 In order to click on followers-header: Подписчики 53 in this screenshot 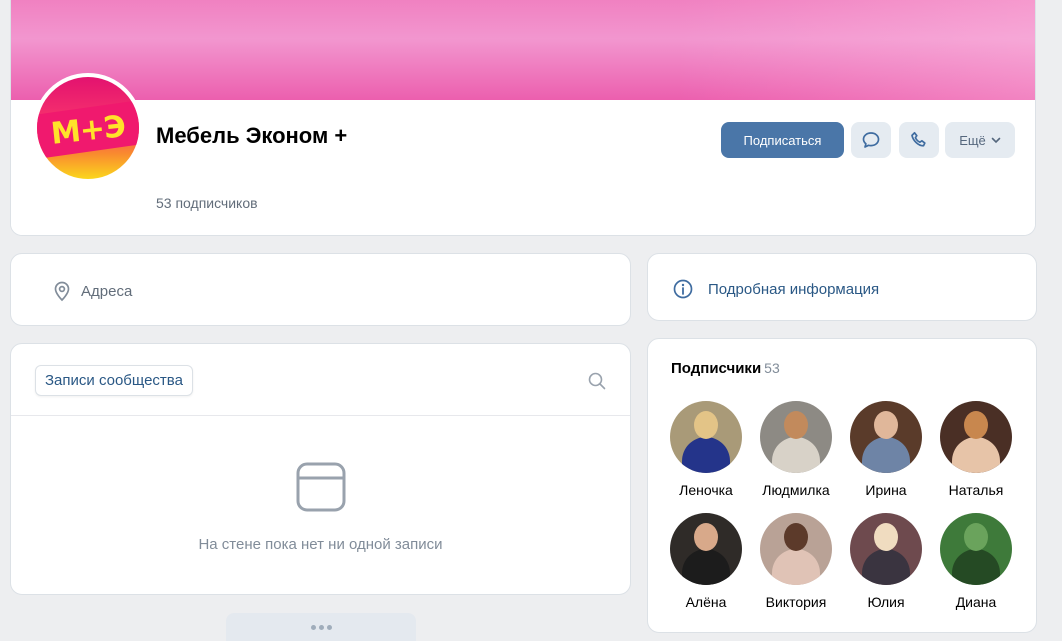, I will do `click(725, 368)`.